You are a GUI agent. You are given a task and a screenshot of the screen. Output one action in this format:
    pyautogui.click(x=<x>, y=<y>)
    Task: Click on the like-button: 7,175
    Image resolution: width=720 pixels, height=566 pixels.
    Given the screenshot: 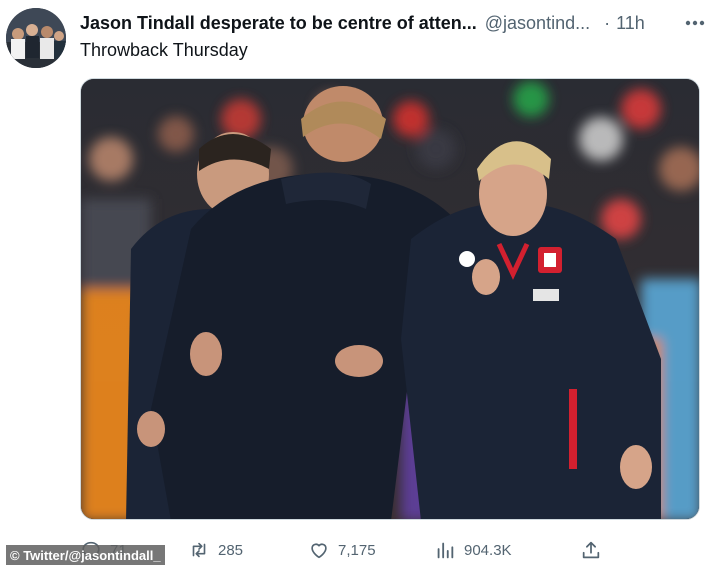 What is the action you would take?
    pyautogui.click(x=342, y=550)
    